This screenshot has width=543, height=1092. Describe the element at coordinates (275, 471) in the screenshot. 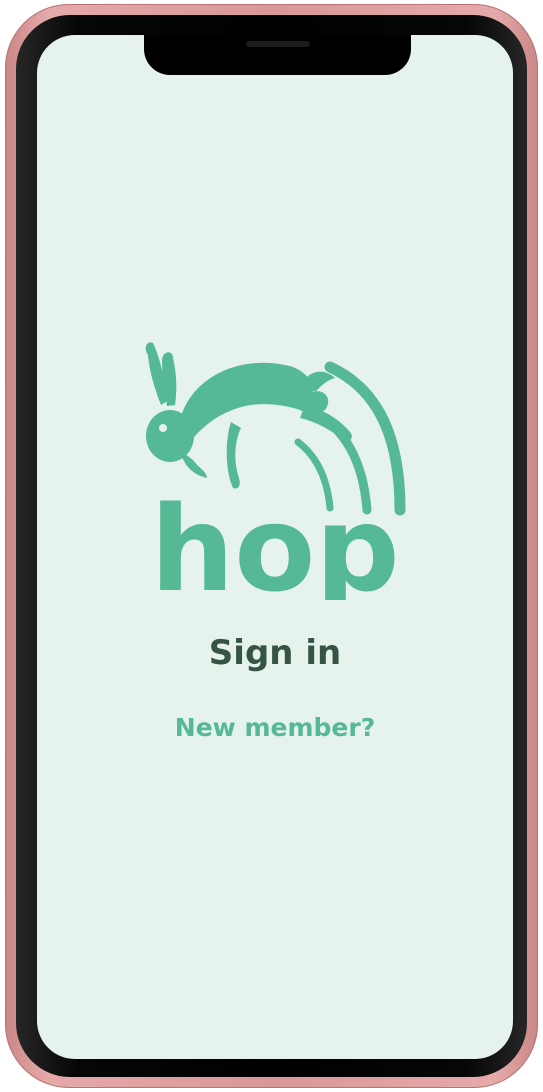

I see `rabbit-logo-icon: hop` at that location.